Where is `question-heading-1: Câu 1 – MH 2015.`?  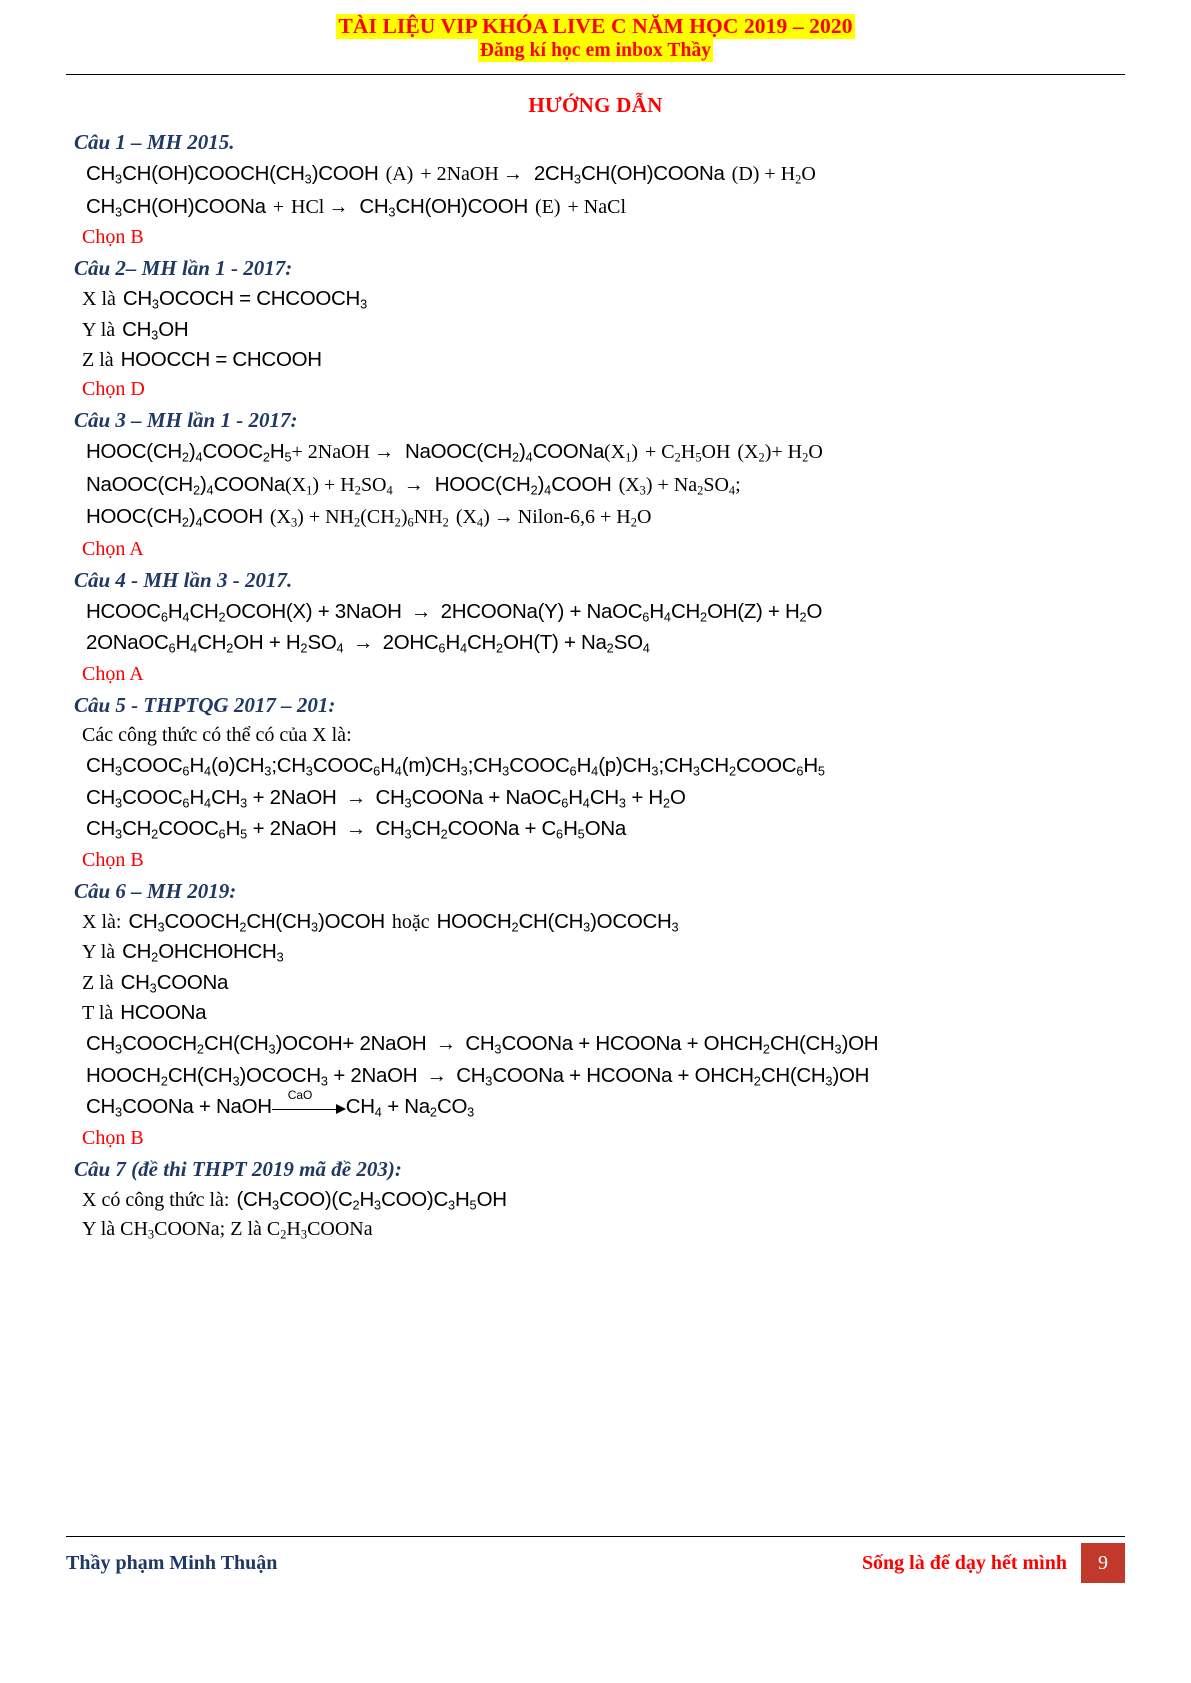 question-heading-1: Câu 1 – MH 2015. is located at coordinates (154, 142).